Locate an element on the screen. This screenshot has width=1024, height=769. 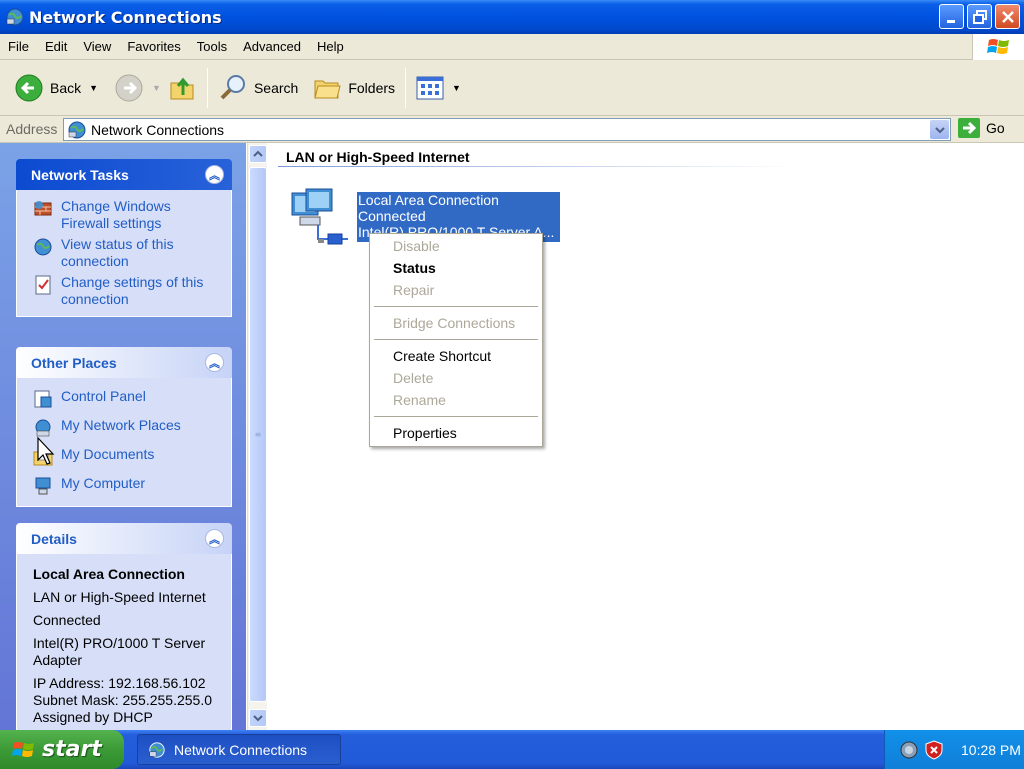
details-connection-status: Connected is located at coordinates (67, 620).